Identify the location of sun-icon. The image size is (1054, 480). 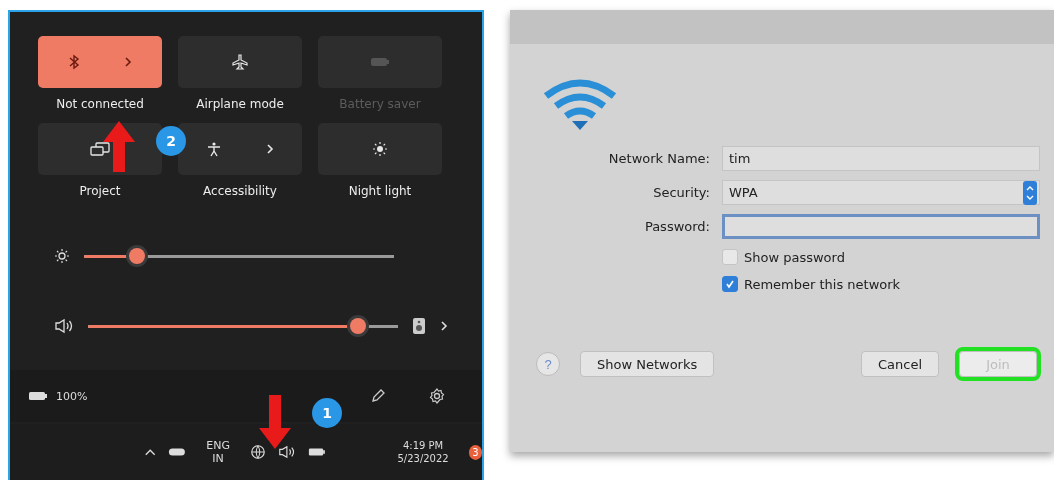
(380, 149).